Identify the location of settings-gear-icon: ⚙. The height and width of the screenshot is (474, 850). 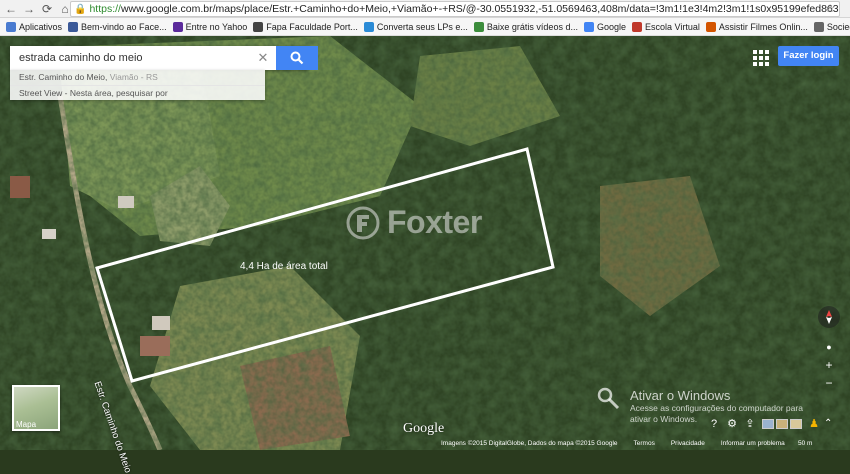
(732, 424).